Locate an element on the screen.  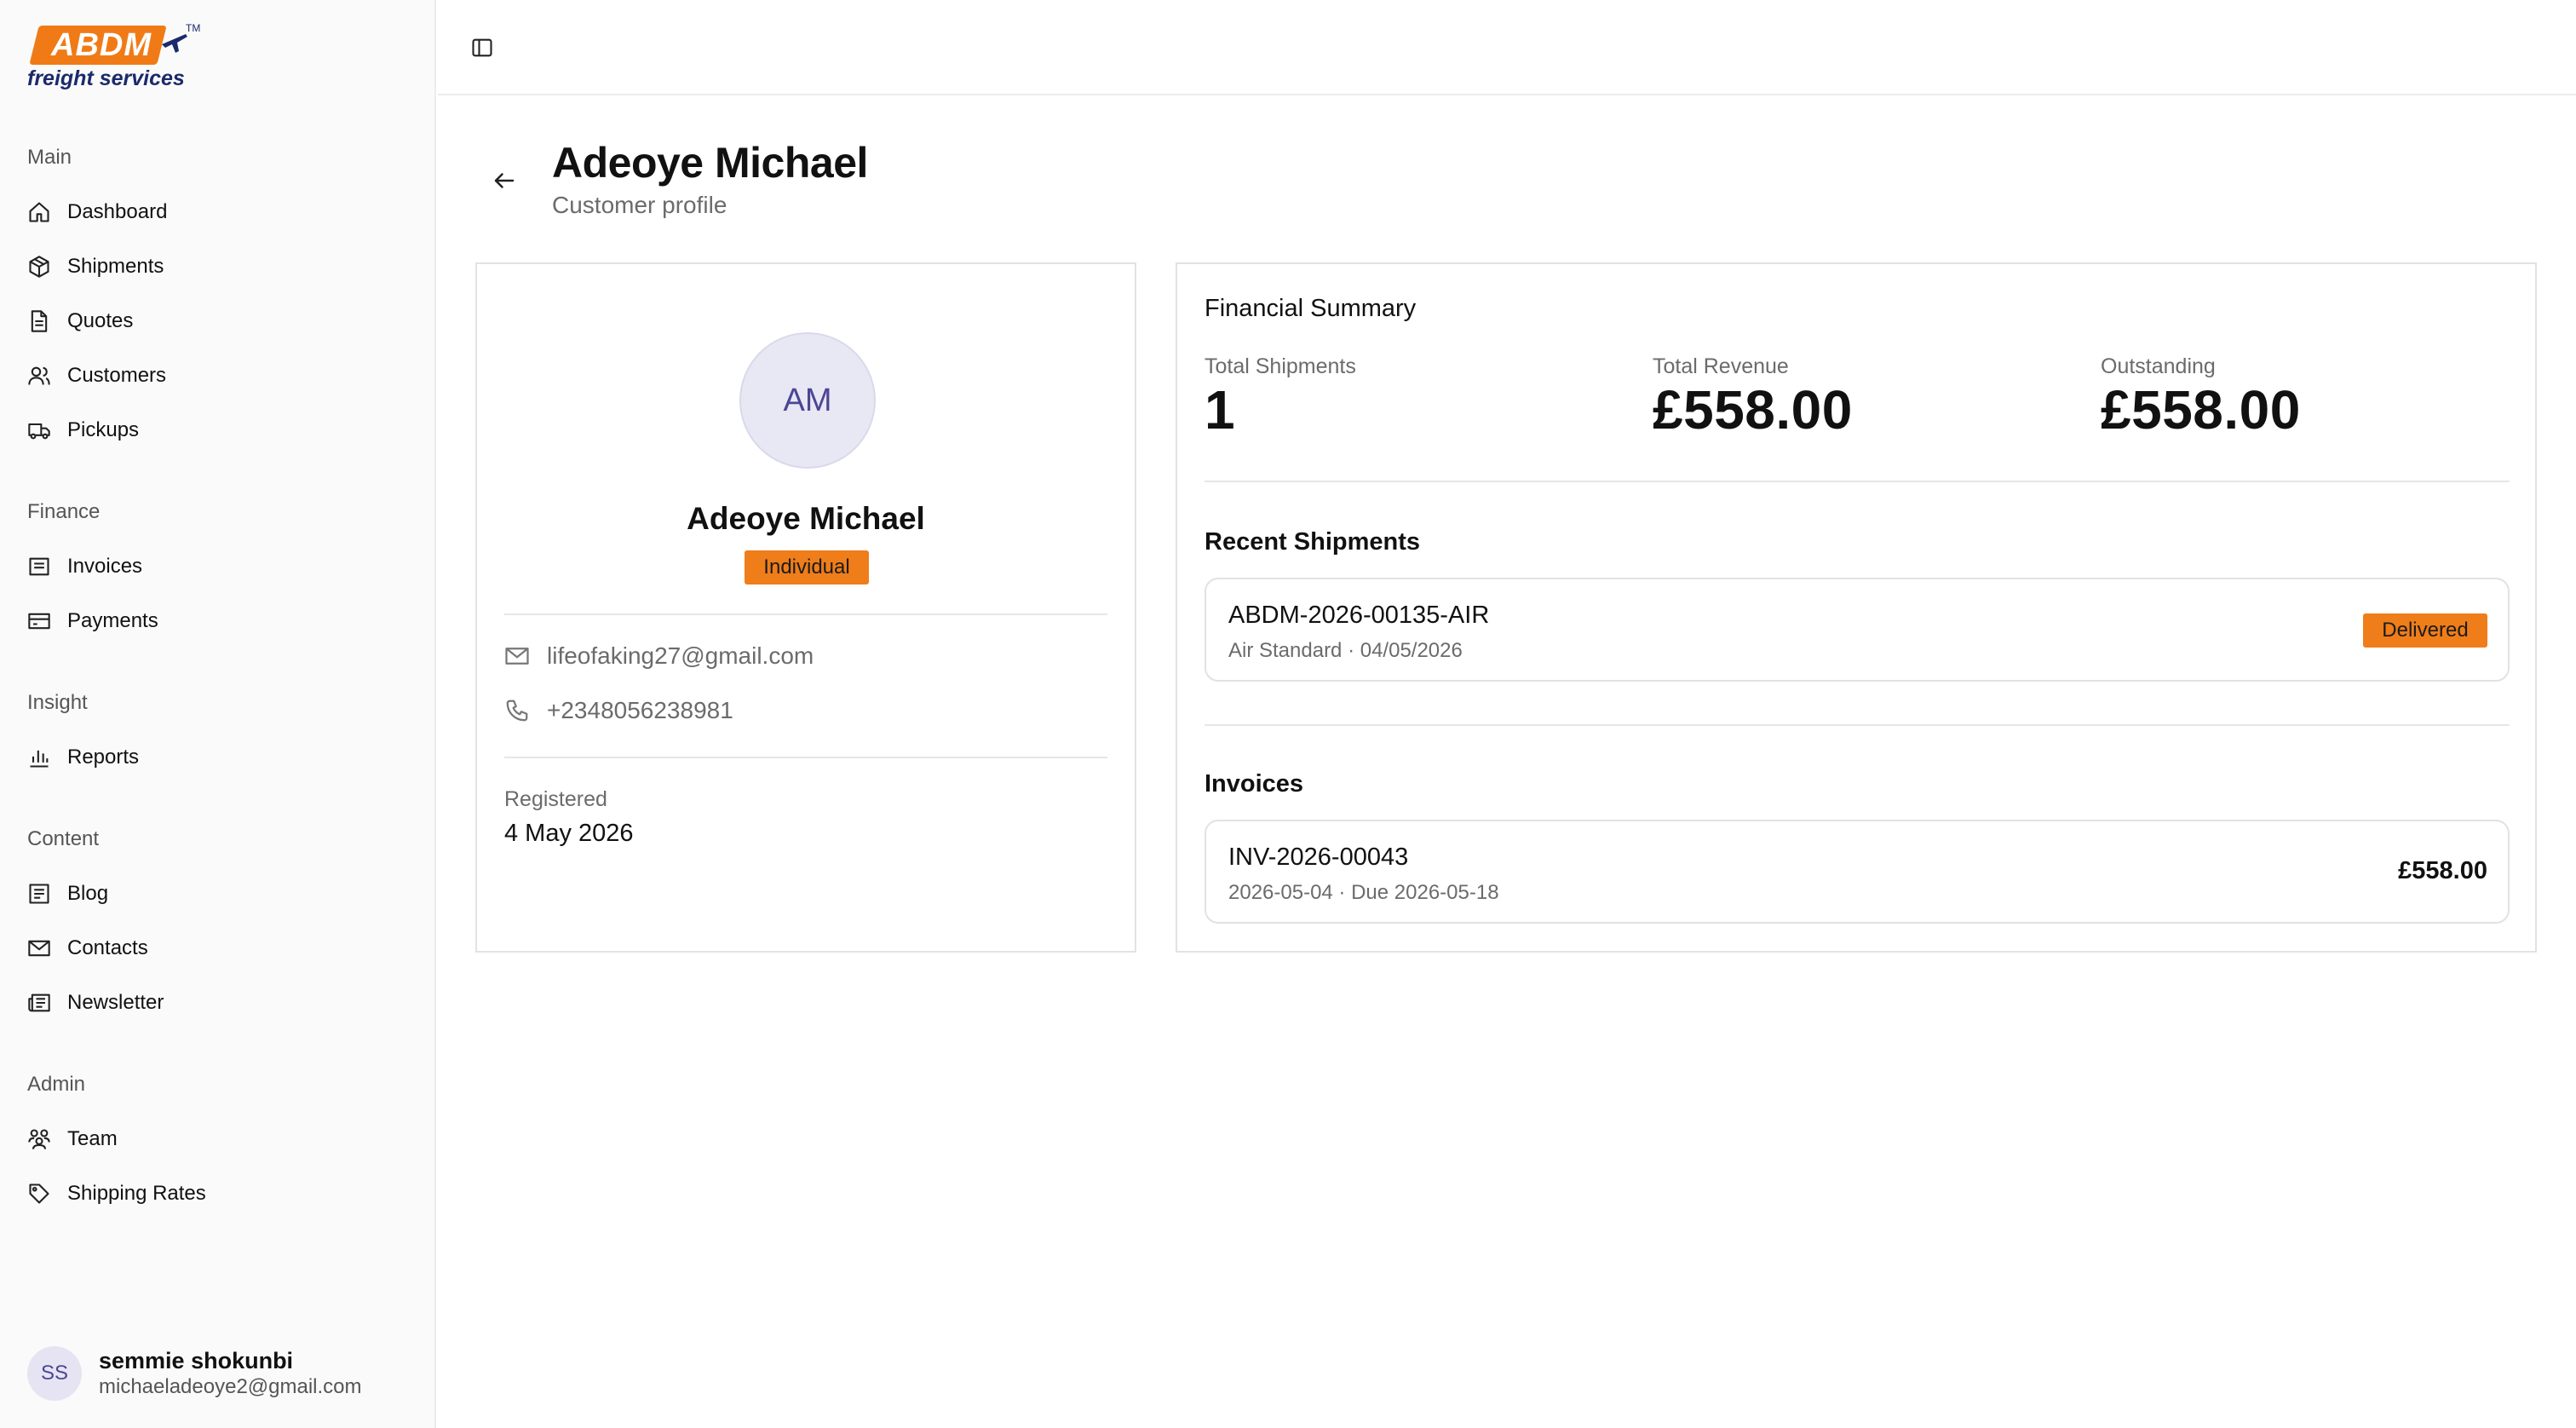
sidebar-toggle-icon is located at coordinates (482, 48).